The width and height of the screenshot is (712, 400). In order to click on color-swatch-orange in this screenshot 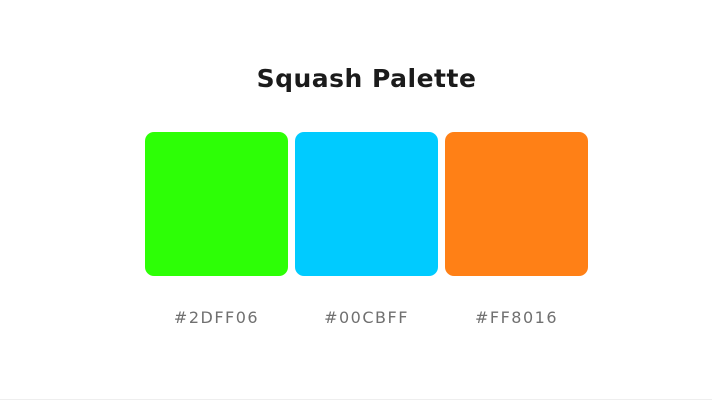, I will do `click(516, 204)`.